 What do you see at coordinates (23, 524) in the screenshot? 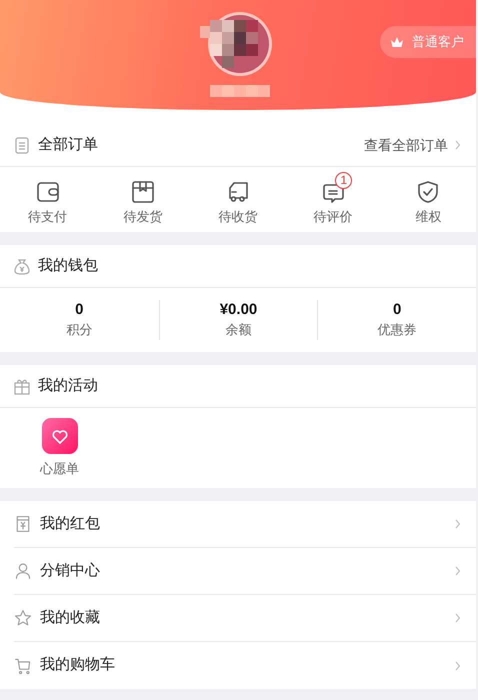
I see `envelope-icon` at bounding box center [23, 524].